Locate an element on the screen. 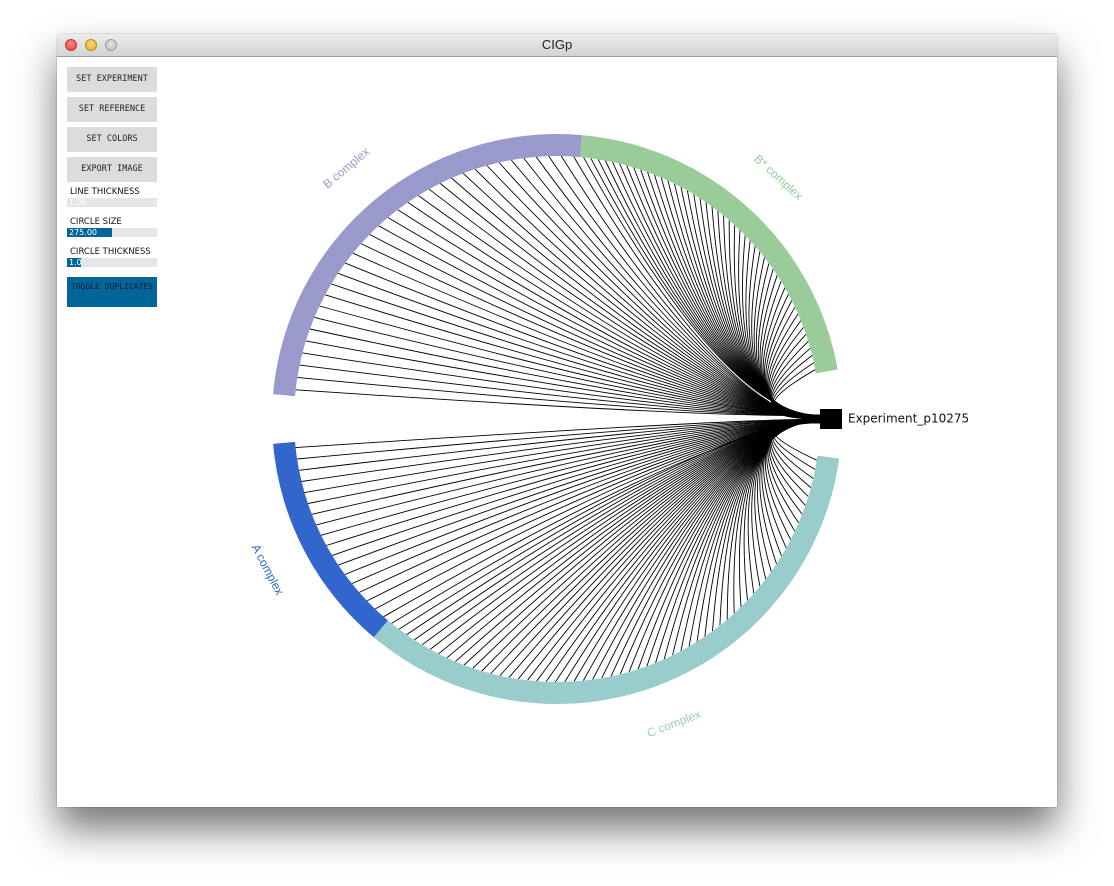  title-bar: CIGp is located at coordinates (557, 45).